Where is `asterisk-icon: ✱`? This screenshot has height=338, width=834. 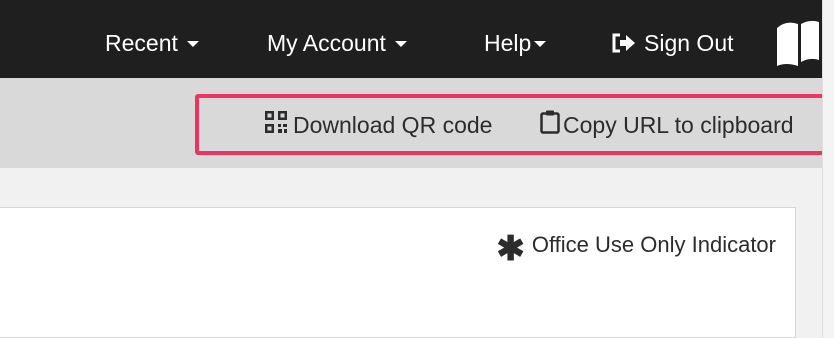 asterisk-icon: ✱ is located at coordinates (510, 249).